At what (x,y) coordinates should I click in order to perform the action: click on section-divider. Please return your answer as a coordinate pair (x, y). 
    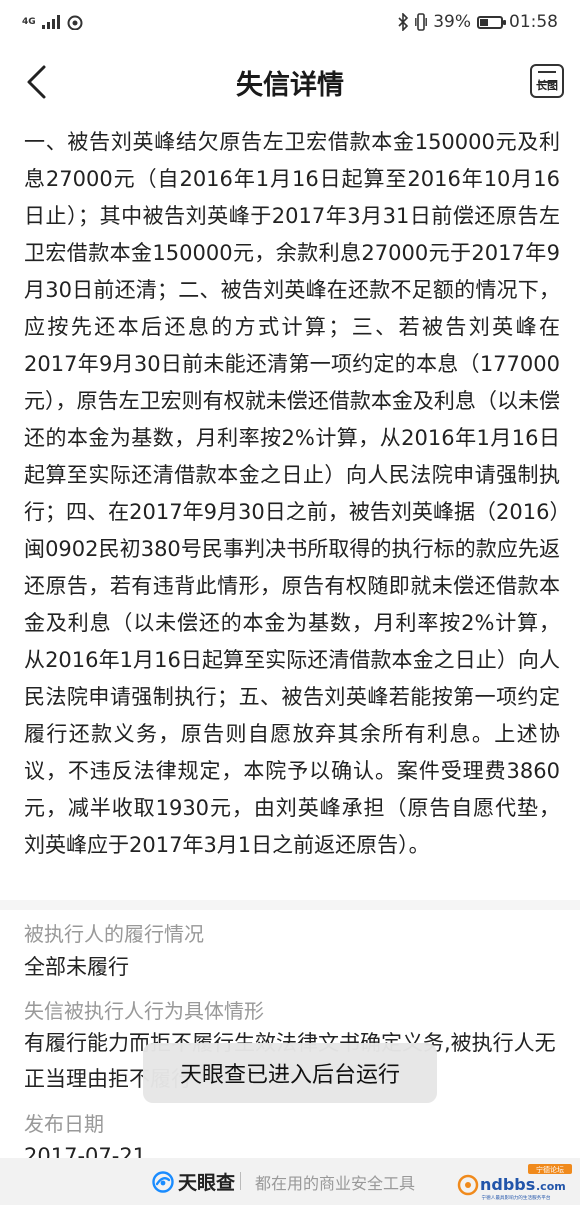
    Looking at the image, I should click on (290, 905).